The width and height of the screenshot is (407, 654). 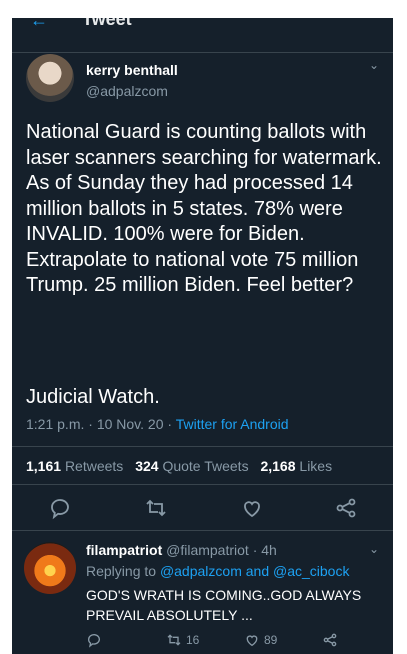 What do you see at coordinates (207, 550) in the screenshot?
I see `reply-handle: @filampatriot` at bounding box center [207, 550].